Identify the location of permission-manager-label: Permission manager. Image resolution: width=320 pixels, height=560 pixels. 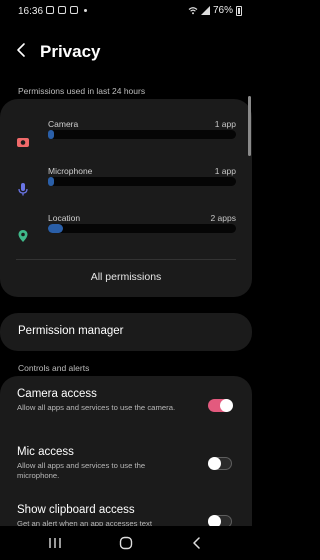
(71, 331).